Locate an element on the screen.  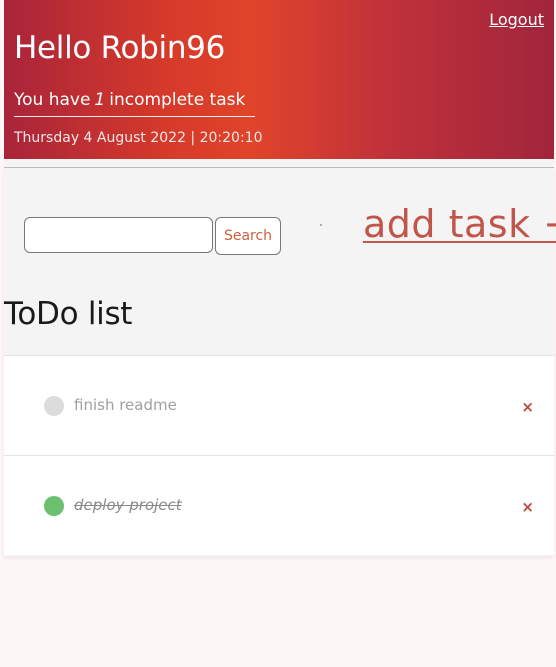
incomplete-count: 1 is located at coordinates (100, 100).